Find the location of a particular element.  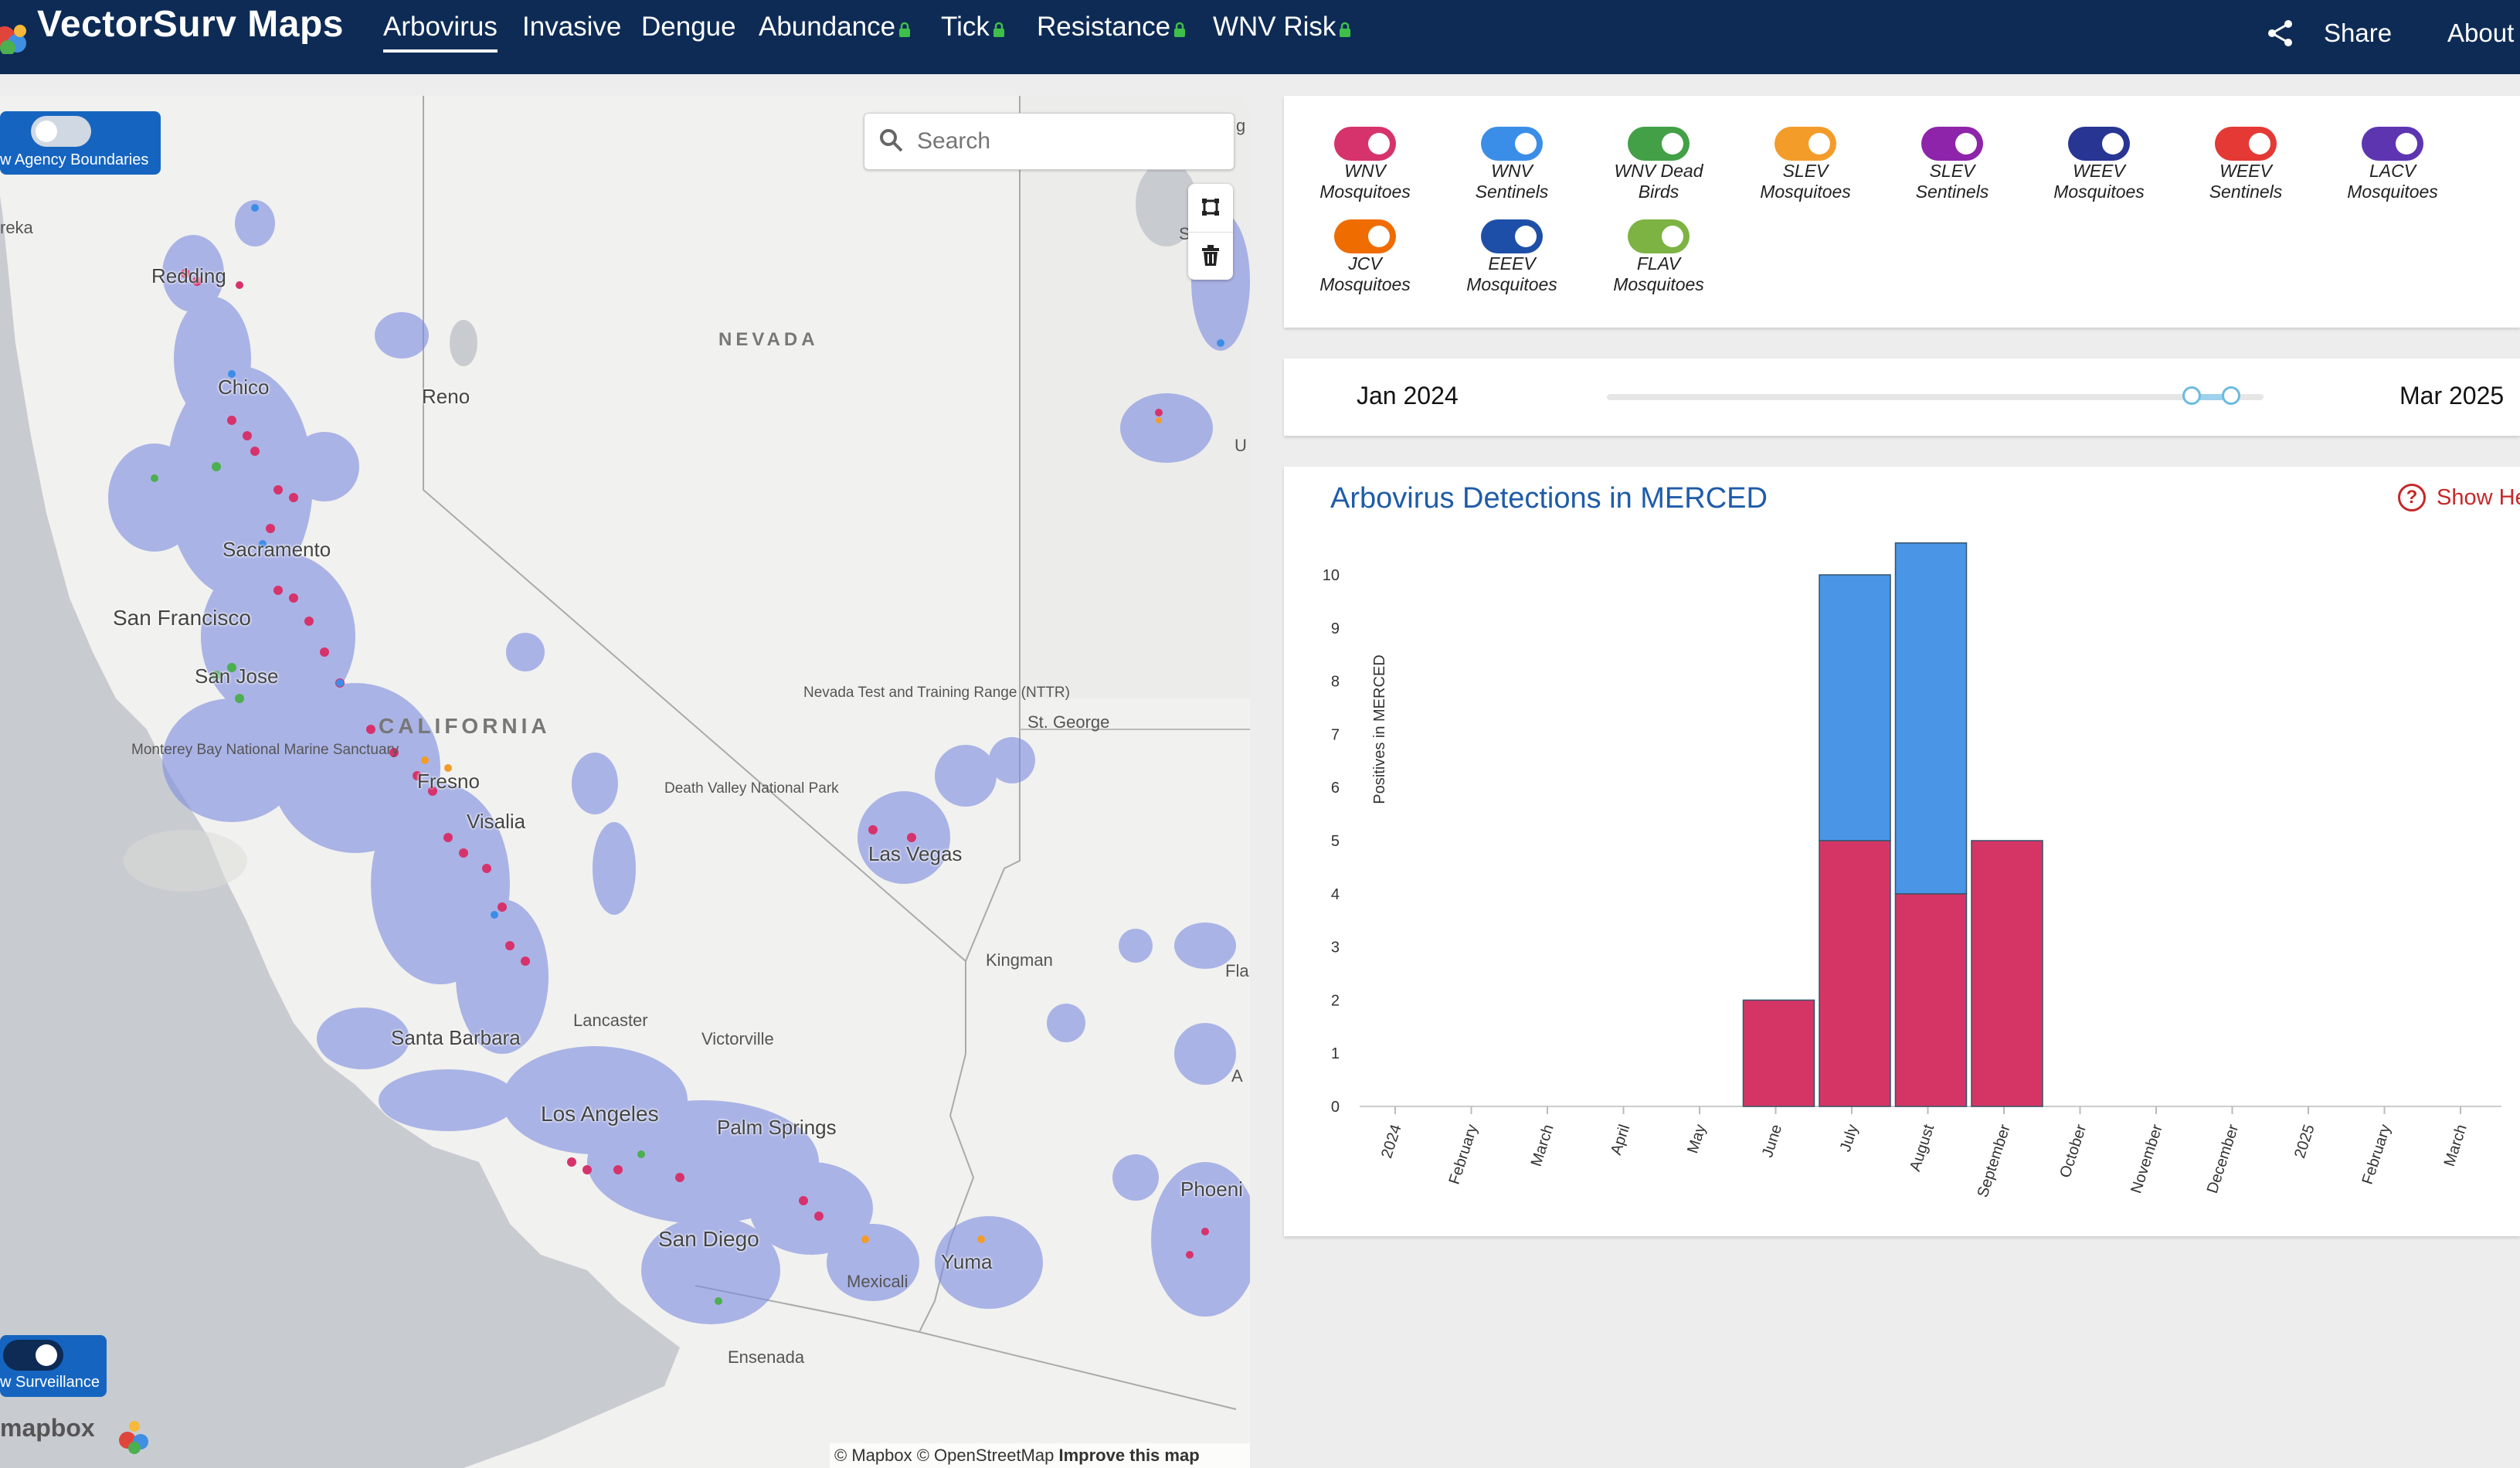

legend-item-wnv-dead-birds: WNV Dead Birds is located at coordinates (1659, 164).